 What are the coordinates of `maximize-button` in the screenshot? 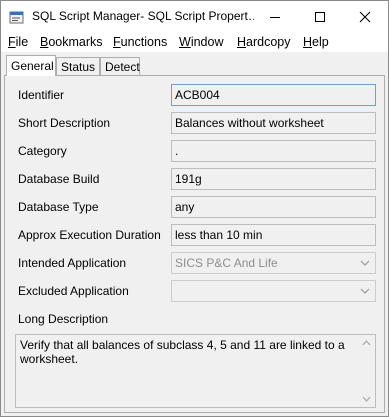 It's located at (320, 16).